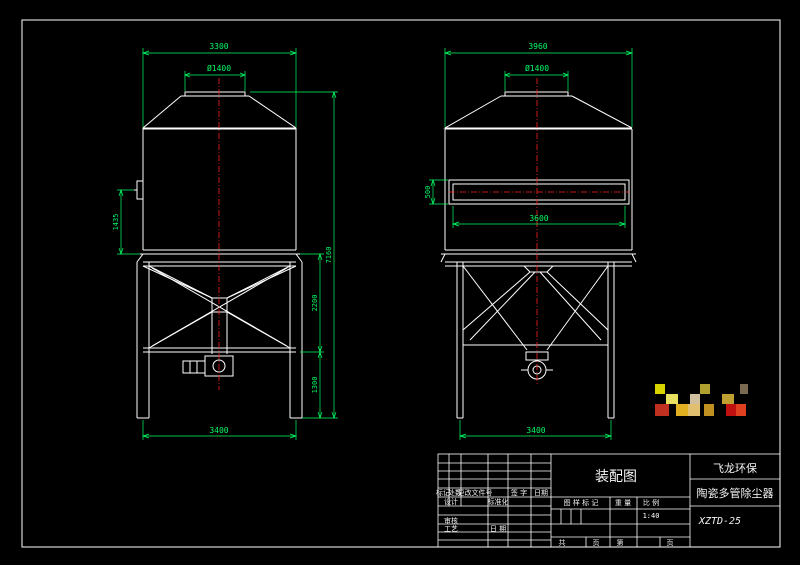  Describe the element at coordinates (616, 477) in the screenshot. I see `title-block-drawing-name: 装配图` at that location.